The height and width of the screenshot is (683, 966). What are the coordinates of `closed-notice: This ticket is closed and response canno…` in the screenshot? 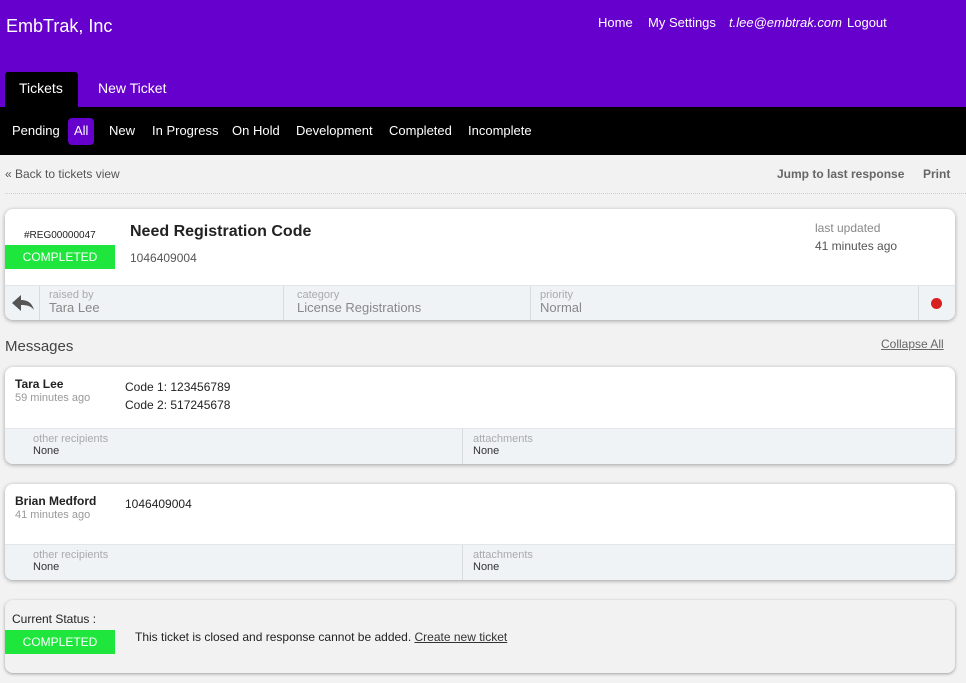 It's located at (321, 637).